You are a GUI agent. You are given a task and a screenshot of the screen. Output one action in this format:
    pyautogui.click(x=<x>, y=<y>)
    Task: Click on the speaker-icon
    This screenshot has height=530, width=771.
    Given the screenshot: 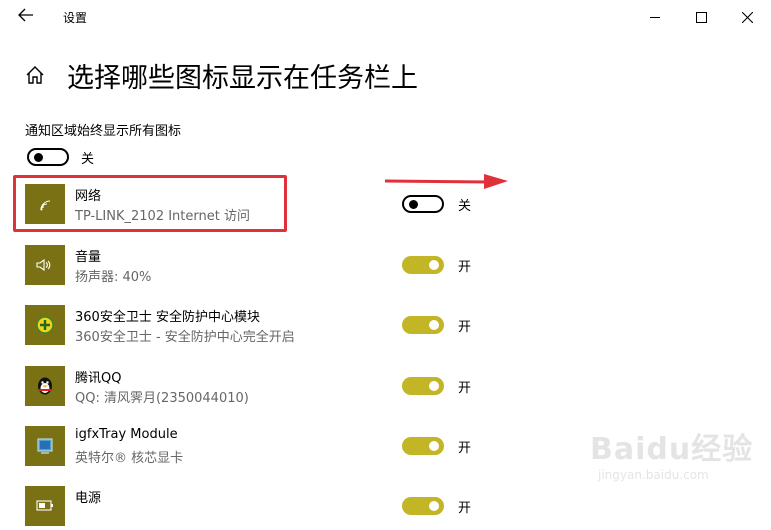 What is the action you would take?
    pyautogui.click(x=45, y=265)
    